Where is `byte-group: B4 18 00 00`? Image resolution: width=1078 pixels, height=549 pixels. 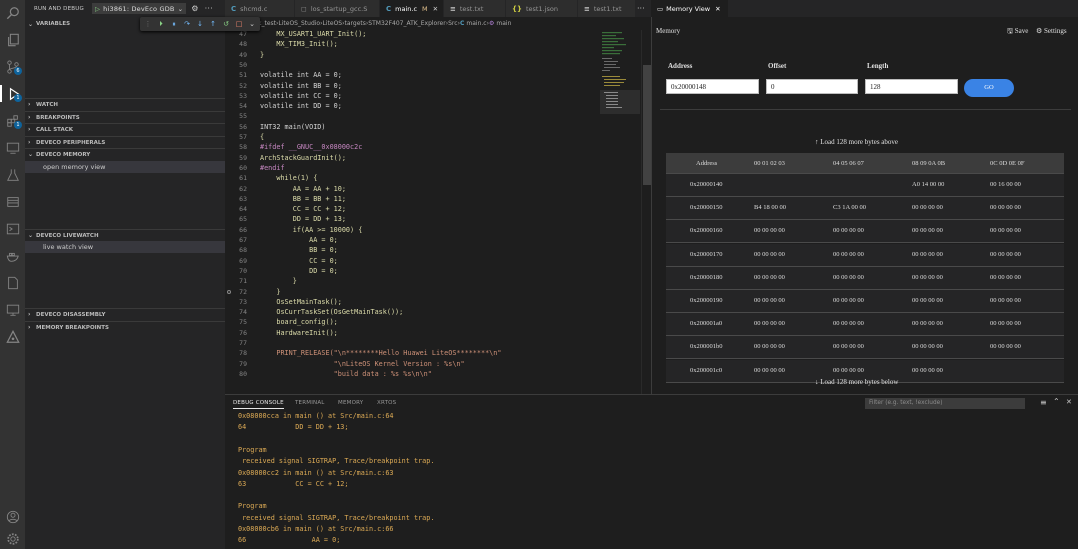
byte-group: B4 18 00 00 is located at coordinates (770, 207).